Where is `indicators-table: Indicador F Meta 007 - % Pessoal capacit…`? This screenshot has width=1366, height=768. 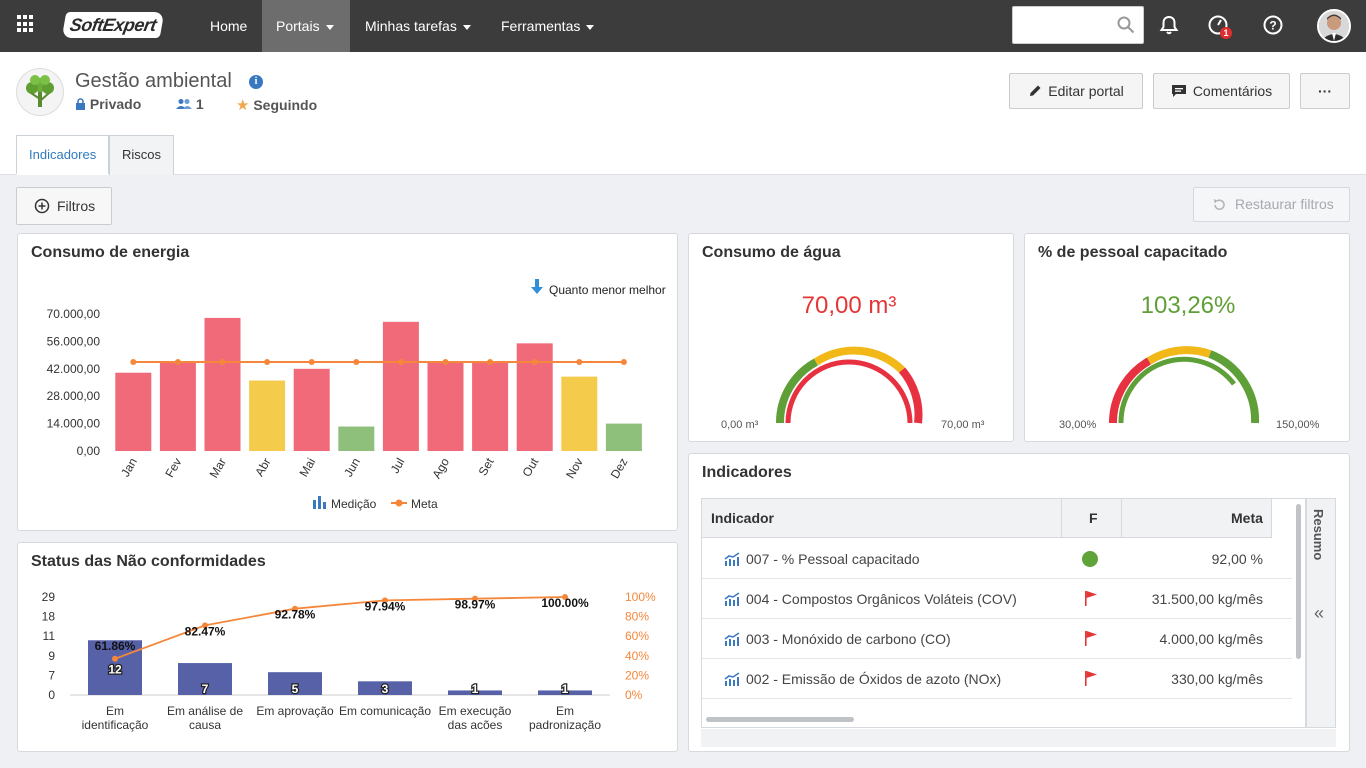 indicators-table: Indicador F Meta 007 - % Pessoal capacit… is located at coordinates (1003, 613).